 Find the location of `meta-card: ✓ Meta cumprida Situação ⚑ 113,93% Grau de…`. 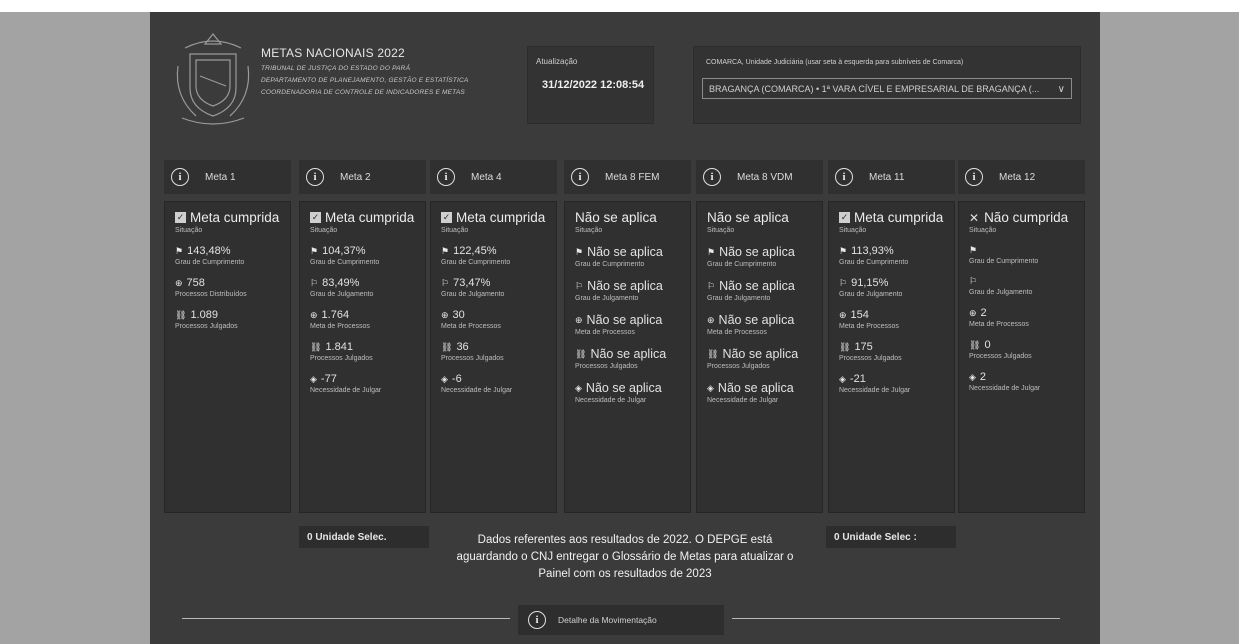

meta-card: ✓ Meta cumprida Situação ⚑ 113,93% Grau de… is located at coordinates (891, 357).